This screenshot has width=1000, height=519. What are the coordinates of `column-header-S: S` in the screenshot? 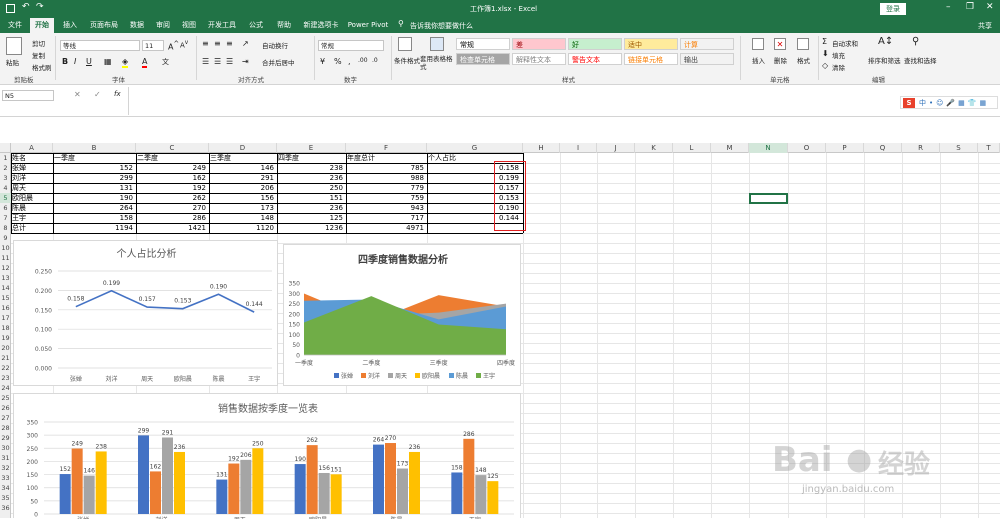 It's located at (959, 148).